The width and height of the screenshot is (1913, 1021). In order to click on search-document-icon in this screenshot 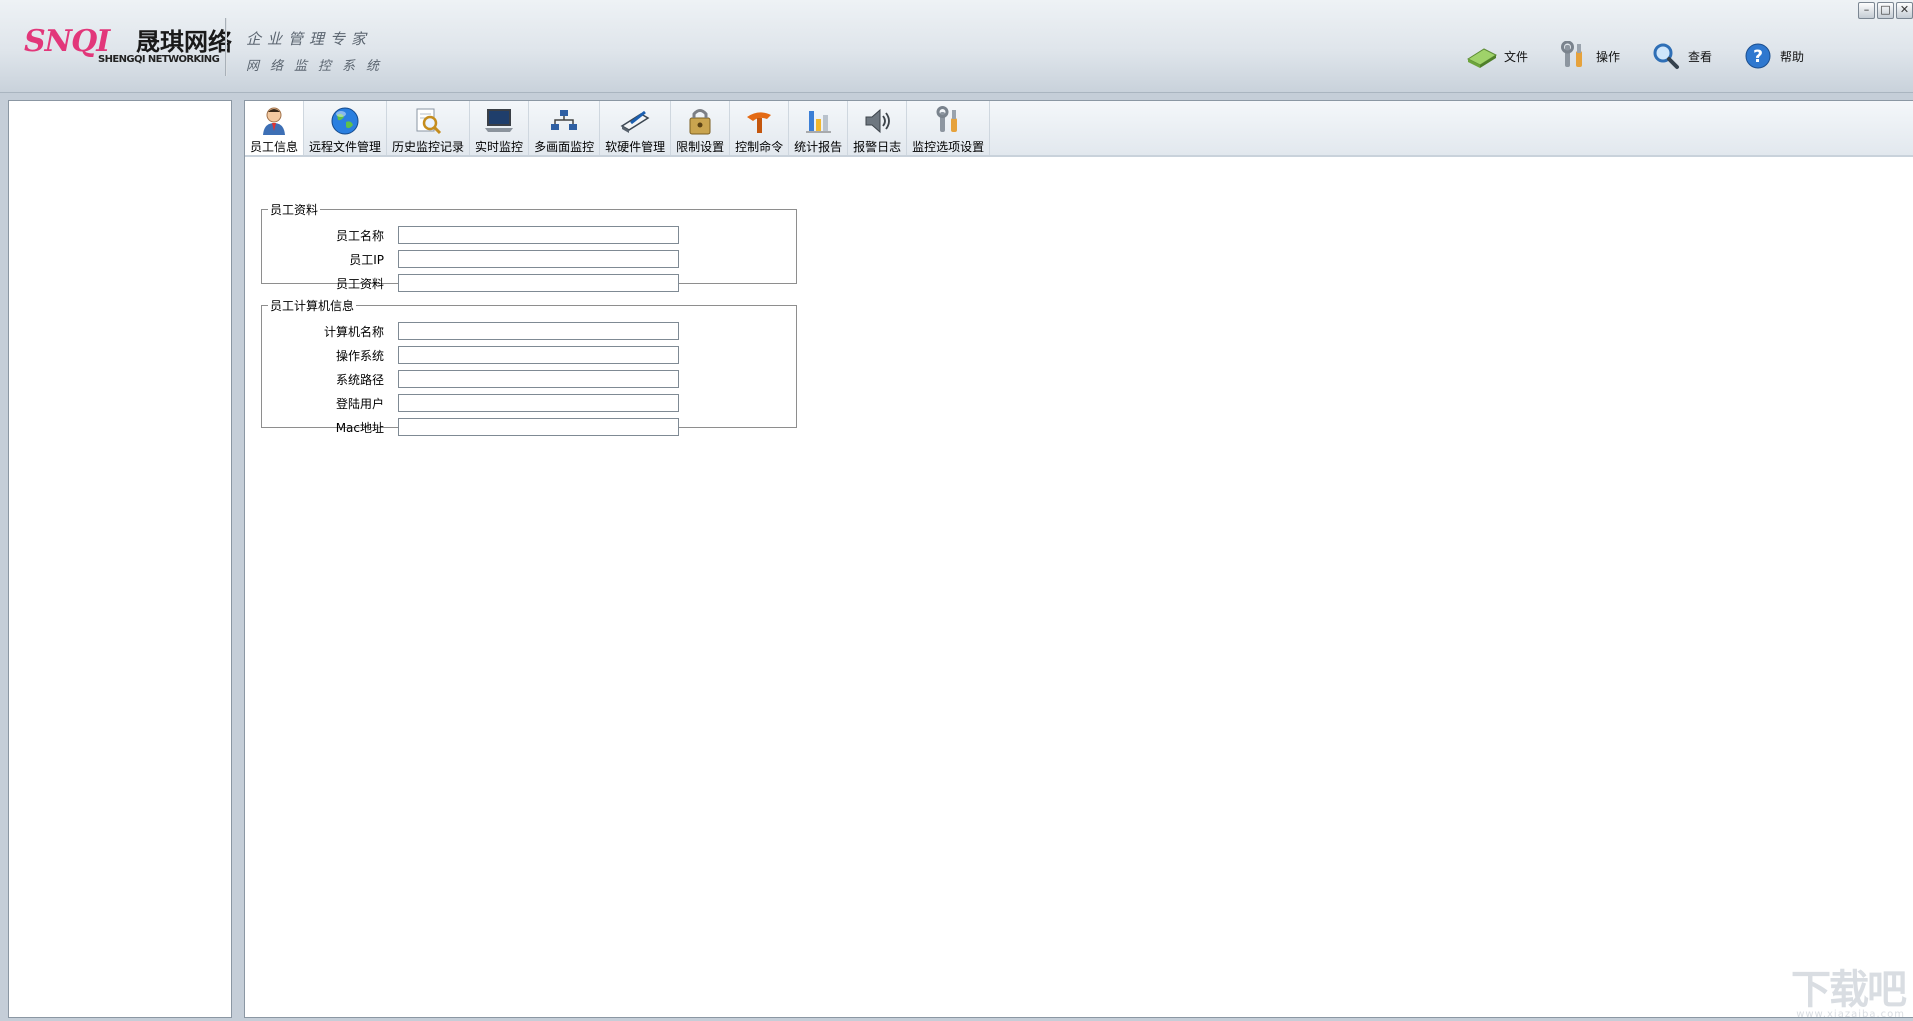, I will do `click(428, 120)`.